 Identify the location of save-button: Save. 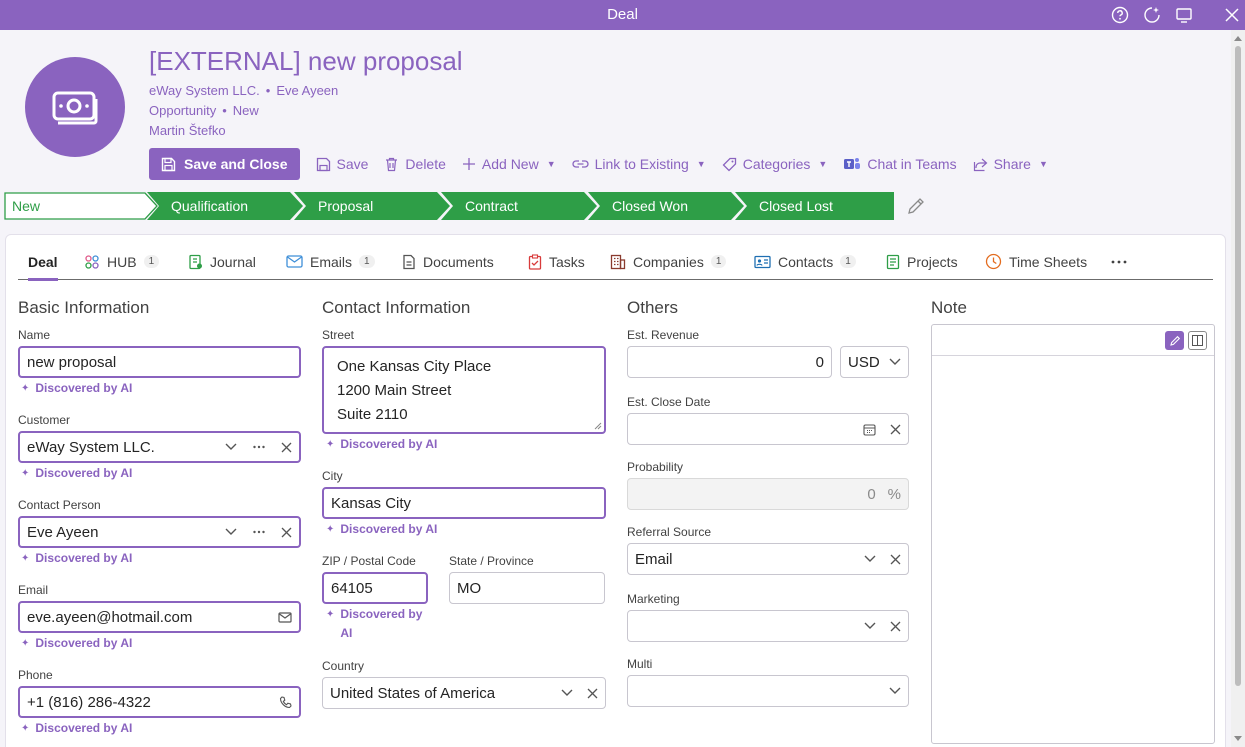
(342, 164).